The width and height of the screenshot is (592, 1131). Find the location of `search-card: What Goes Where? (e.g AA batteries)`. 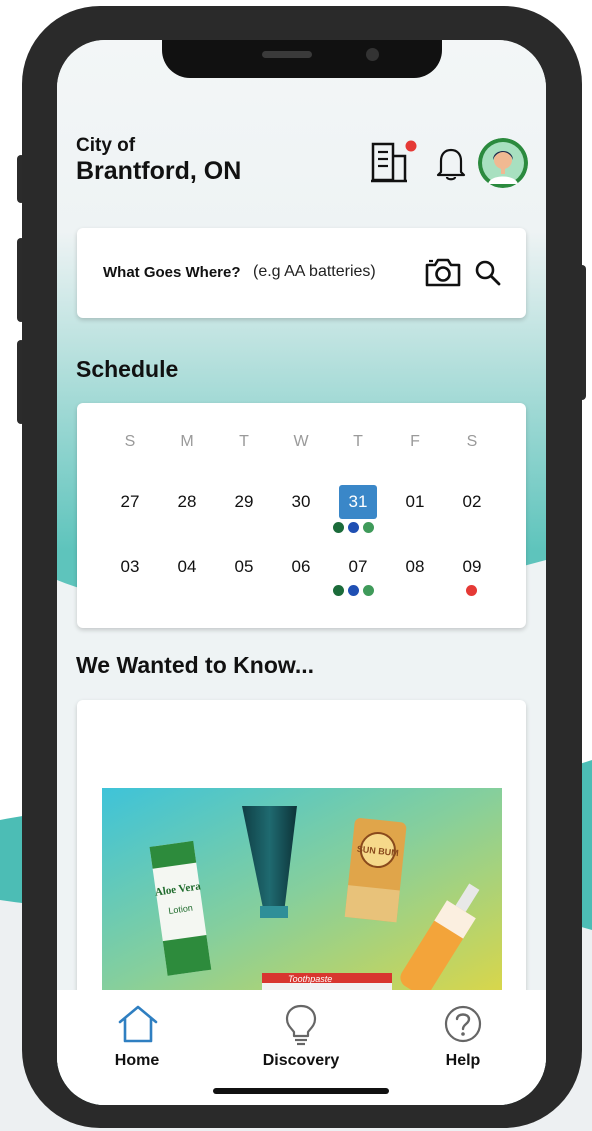

search-card: What Goes Where? (e.g AA batteries) is located at coordinates (301, 273).